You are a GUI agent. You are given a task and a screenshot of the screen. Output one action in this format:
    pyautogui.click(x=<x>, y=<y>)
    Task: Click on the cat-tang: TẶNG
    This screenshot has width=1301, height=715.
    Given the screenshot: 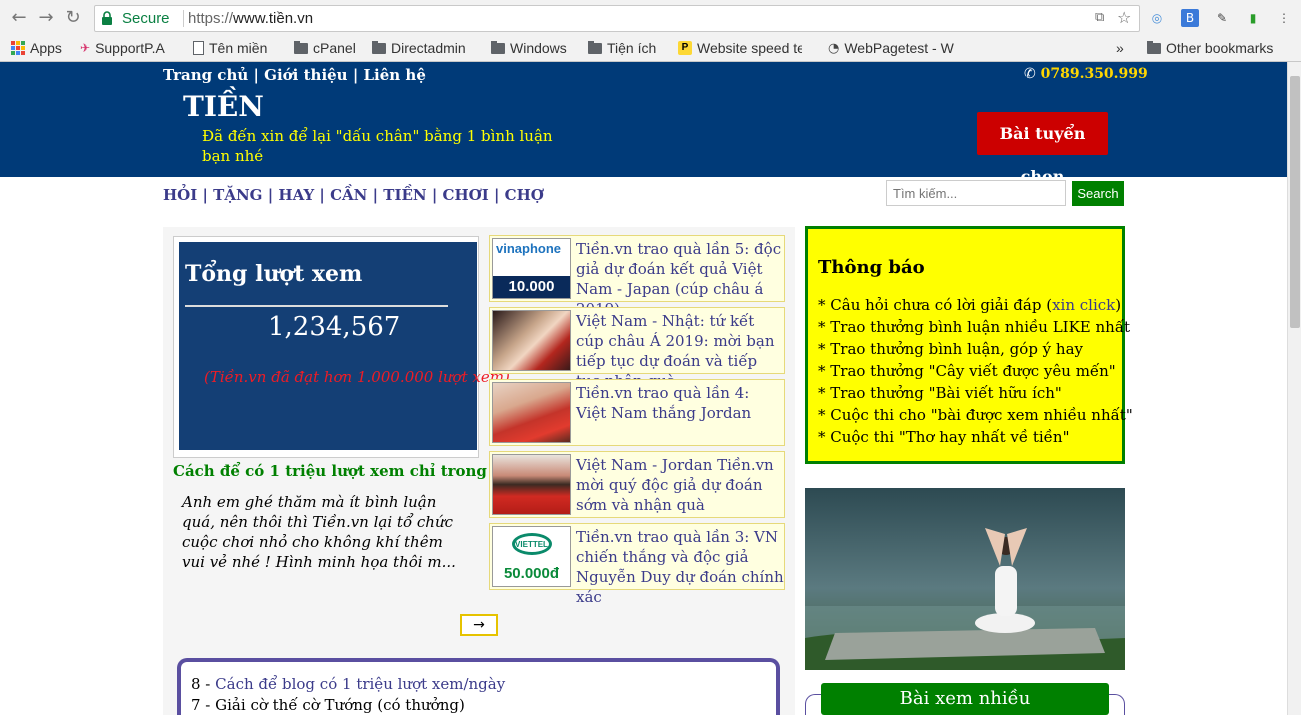 What is the action you would take?
    pyautogui.click(x=237, y=195)
    